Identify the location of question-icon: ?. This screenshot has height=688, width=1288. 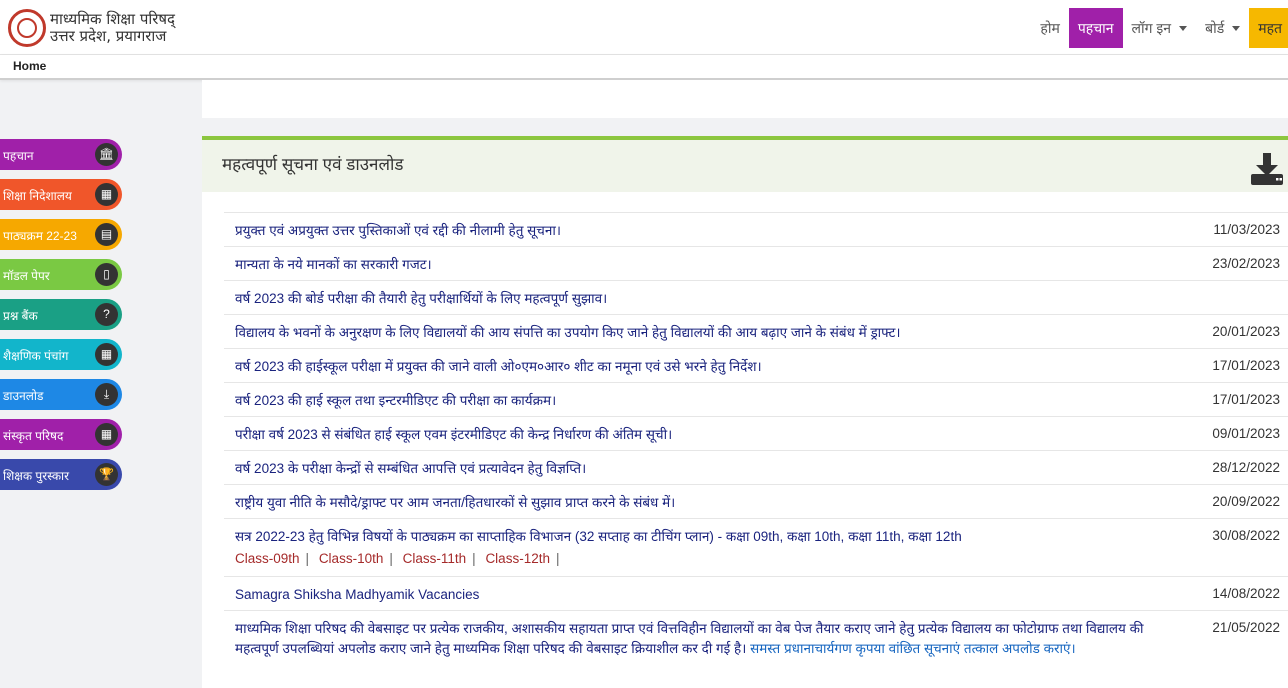
(106, 314).